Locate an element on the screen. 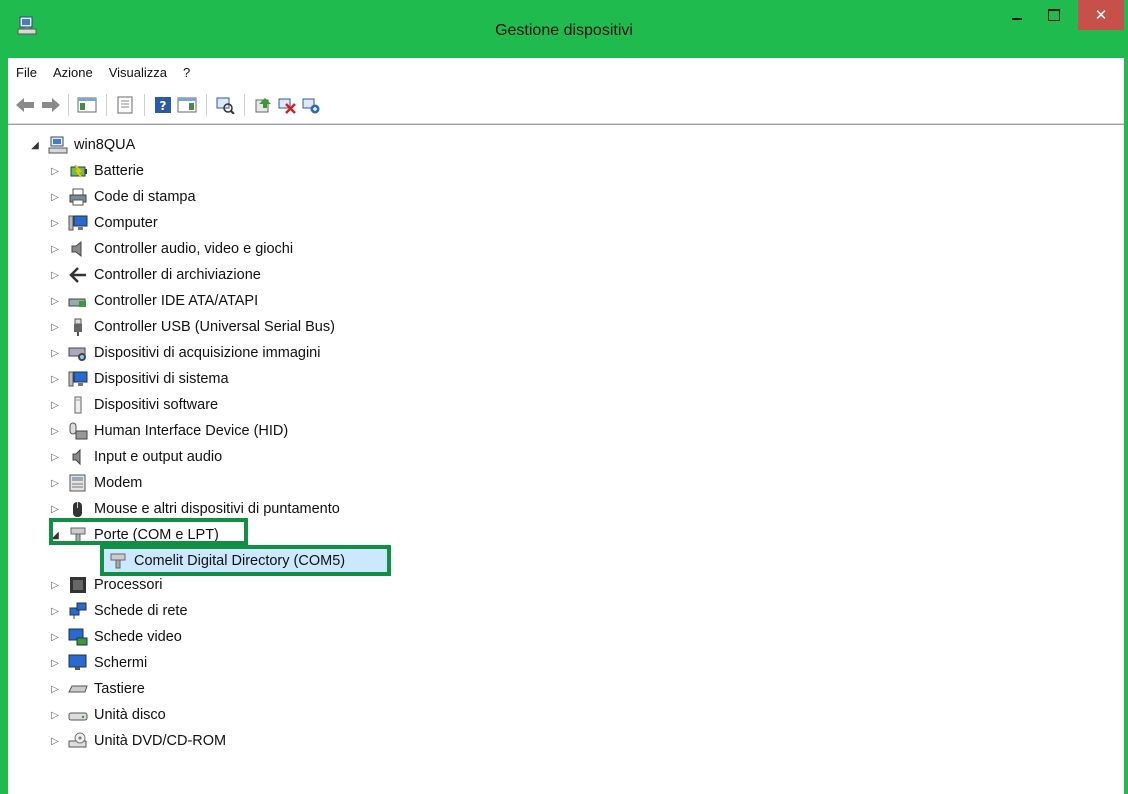 This screenshot has height=794, width=1128. maximize-button is located at coordinates (1054, 15).